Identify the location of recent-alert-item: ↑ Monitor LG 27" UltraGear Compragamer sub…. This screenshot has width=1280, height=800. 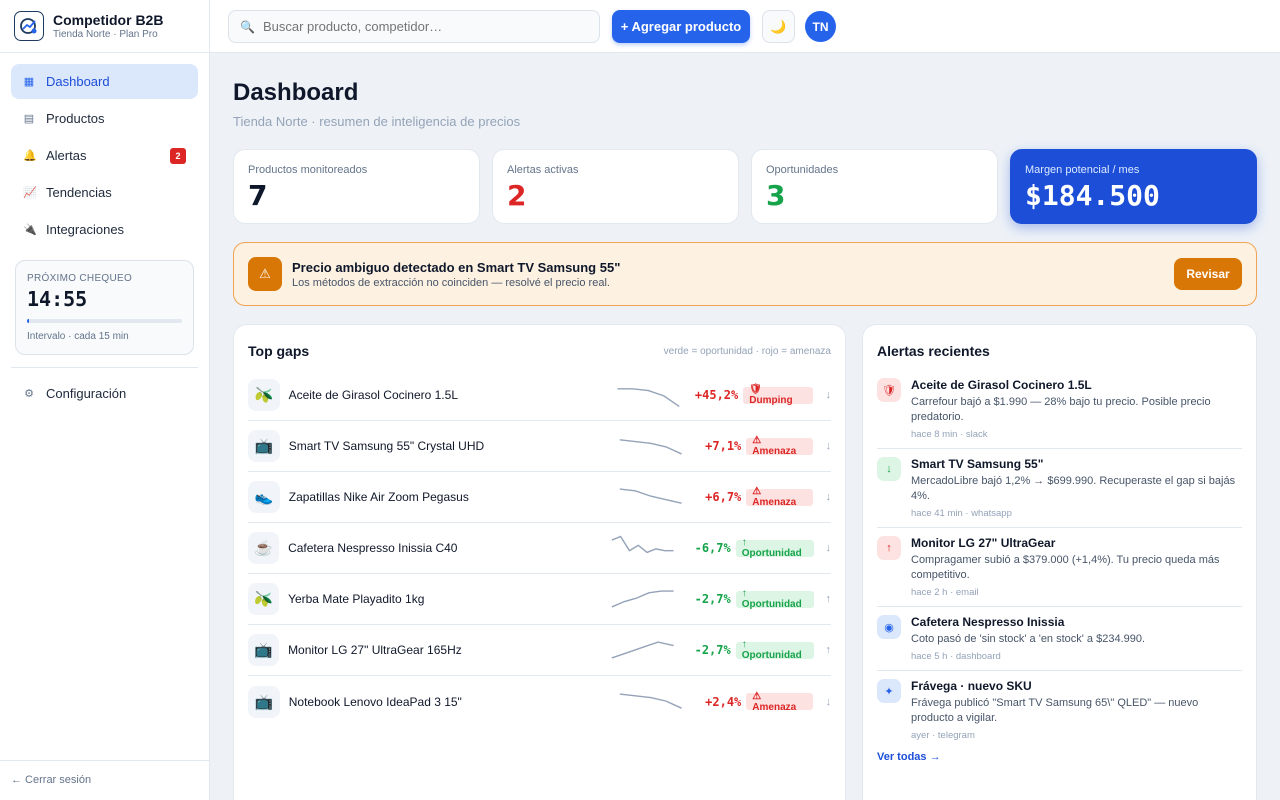
(1059, 567).